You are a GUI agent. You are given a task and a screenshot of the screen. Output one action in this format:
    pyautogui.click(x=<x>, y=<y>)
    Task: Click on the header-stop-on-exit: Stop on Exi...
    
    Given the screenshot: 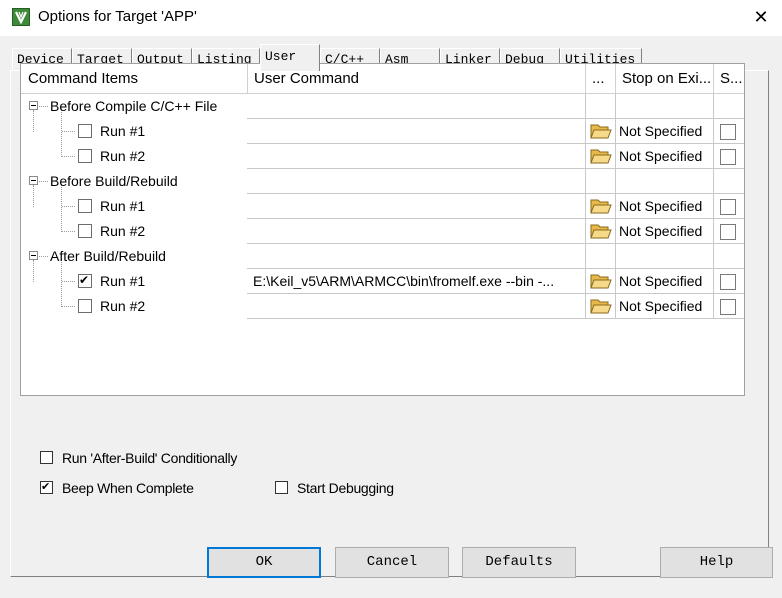 What is the action you would take?
    pyautogui.click(x=664, y=78)
    